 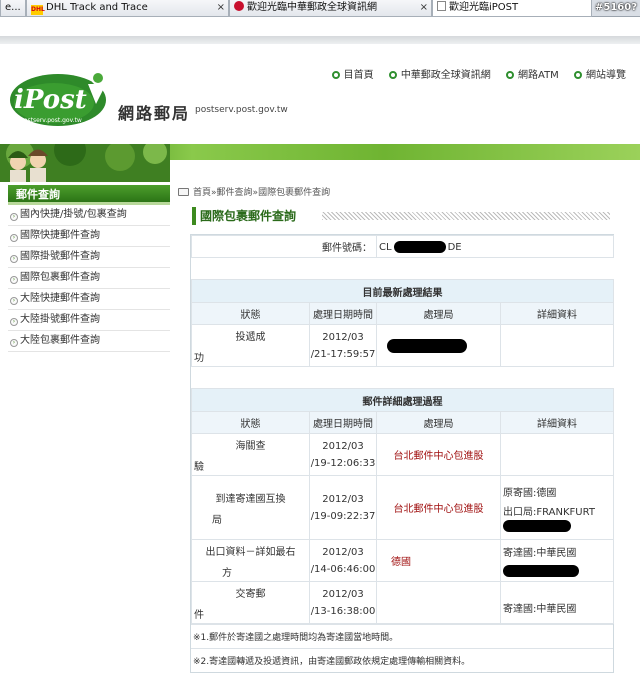 What do you see at coordinates (438, 507) in the screenshot?
I see `office-cell: 台北郵件中心包進股` at bounding box center [438, 507].